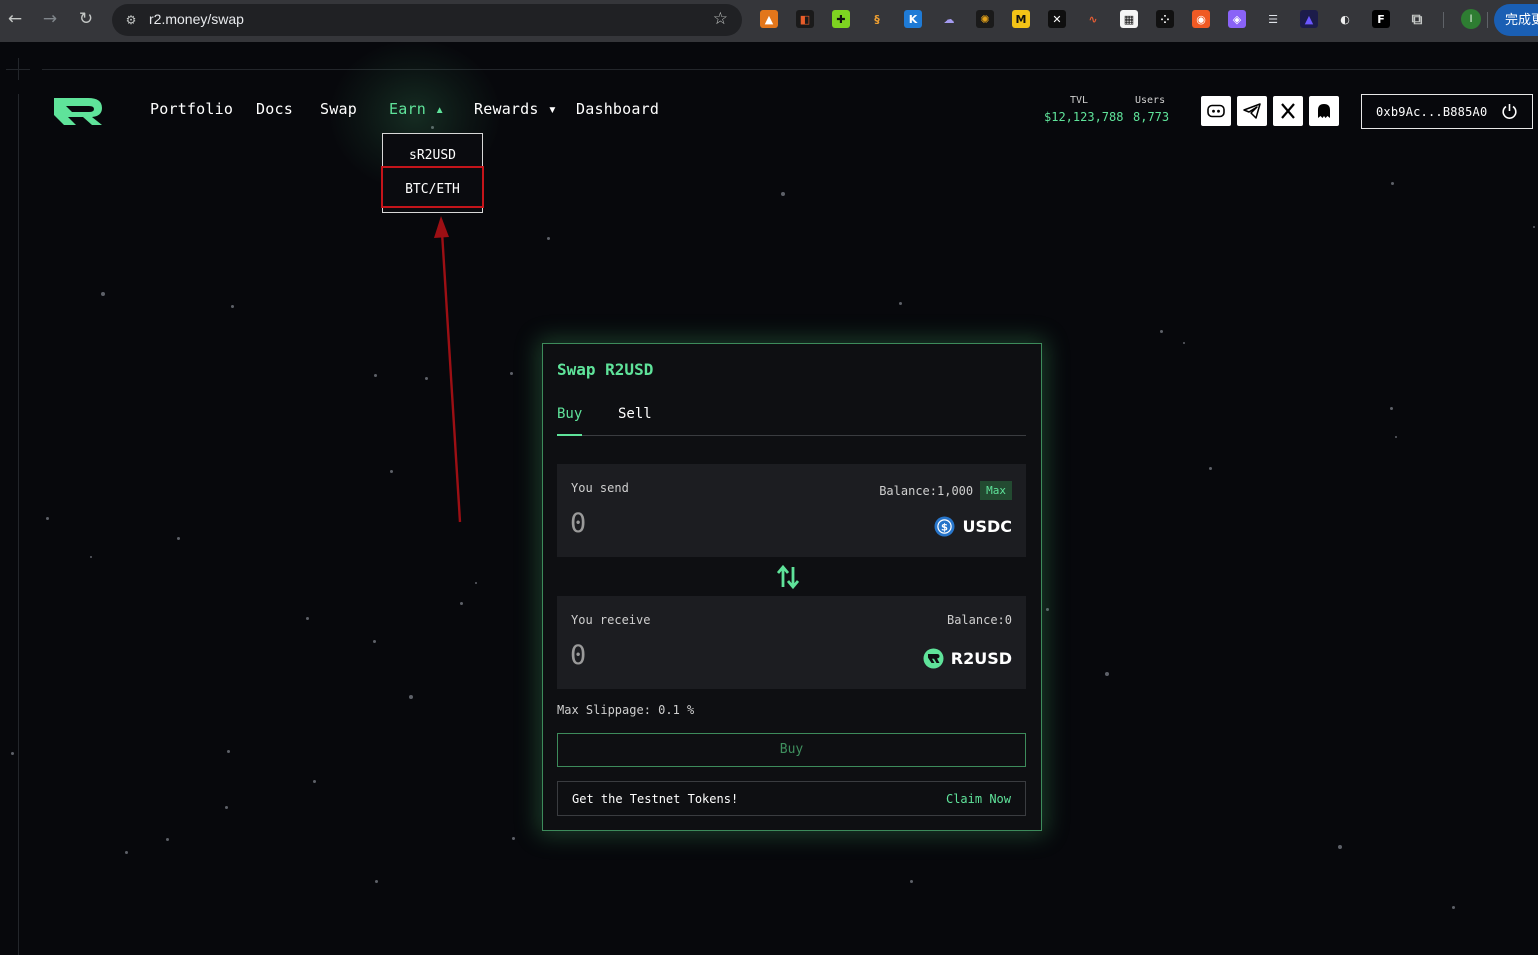 This screenshot has height=955, width=1538. What do you see at coordinates (1443, 20) in the screenshot?
I see `toolbar-divider` at bounding box center [1443, 20].